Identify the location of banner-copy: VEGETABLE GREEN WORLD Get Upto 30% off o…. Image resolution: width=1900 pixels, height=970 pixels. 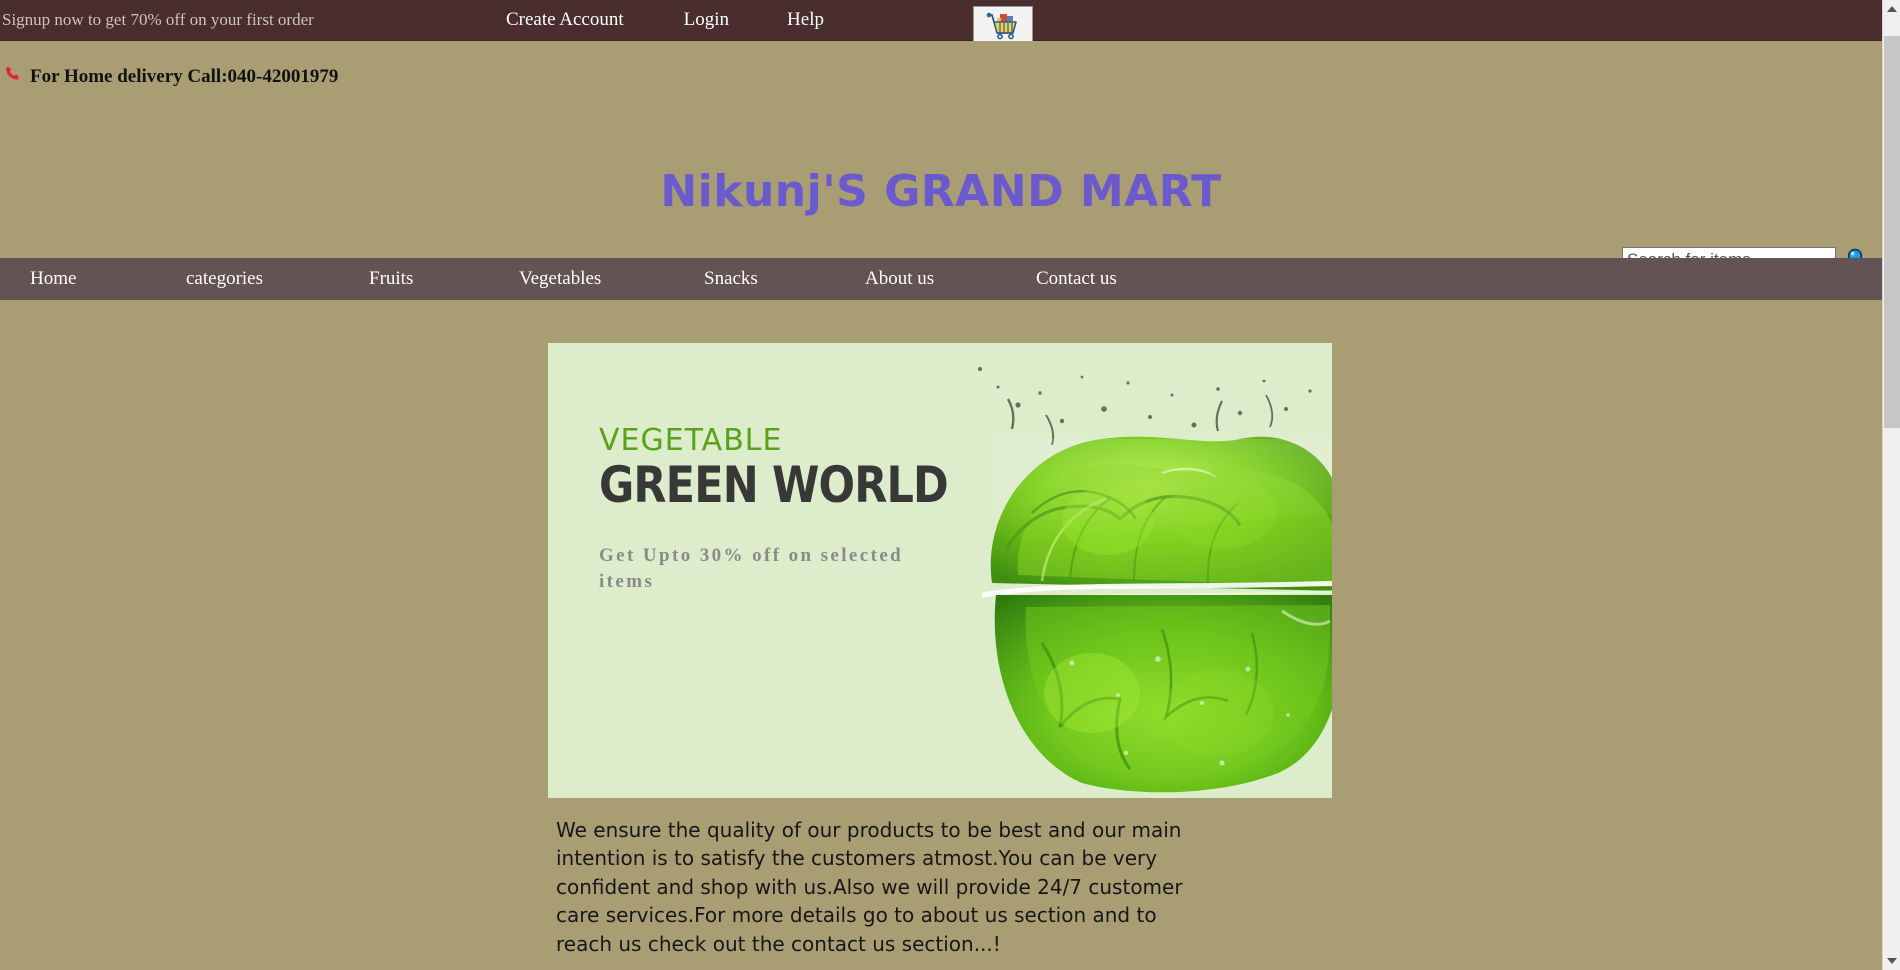
(802, 508).